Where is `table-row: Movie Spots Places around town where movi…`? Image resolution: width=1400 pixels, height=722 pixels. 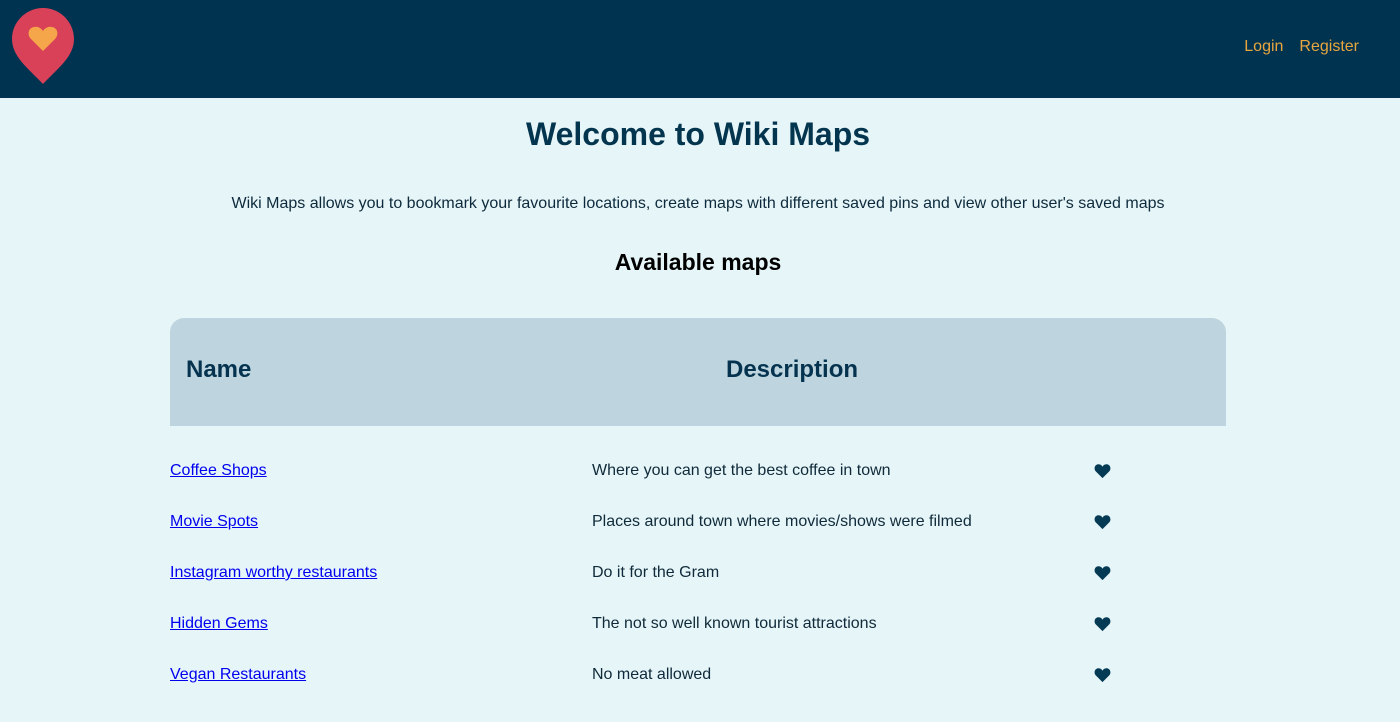
table-row: Movie Spots Places around town where movi… is located at coordinates (698, 524).